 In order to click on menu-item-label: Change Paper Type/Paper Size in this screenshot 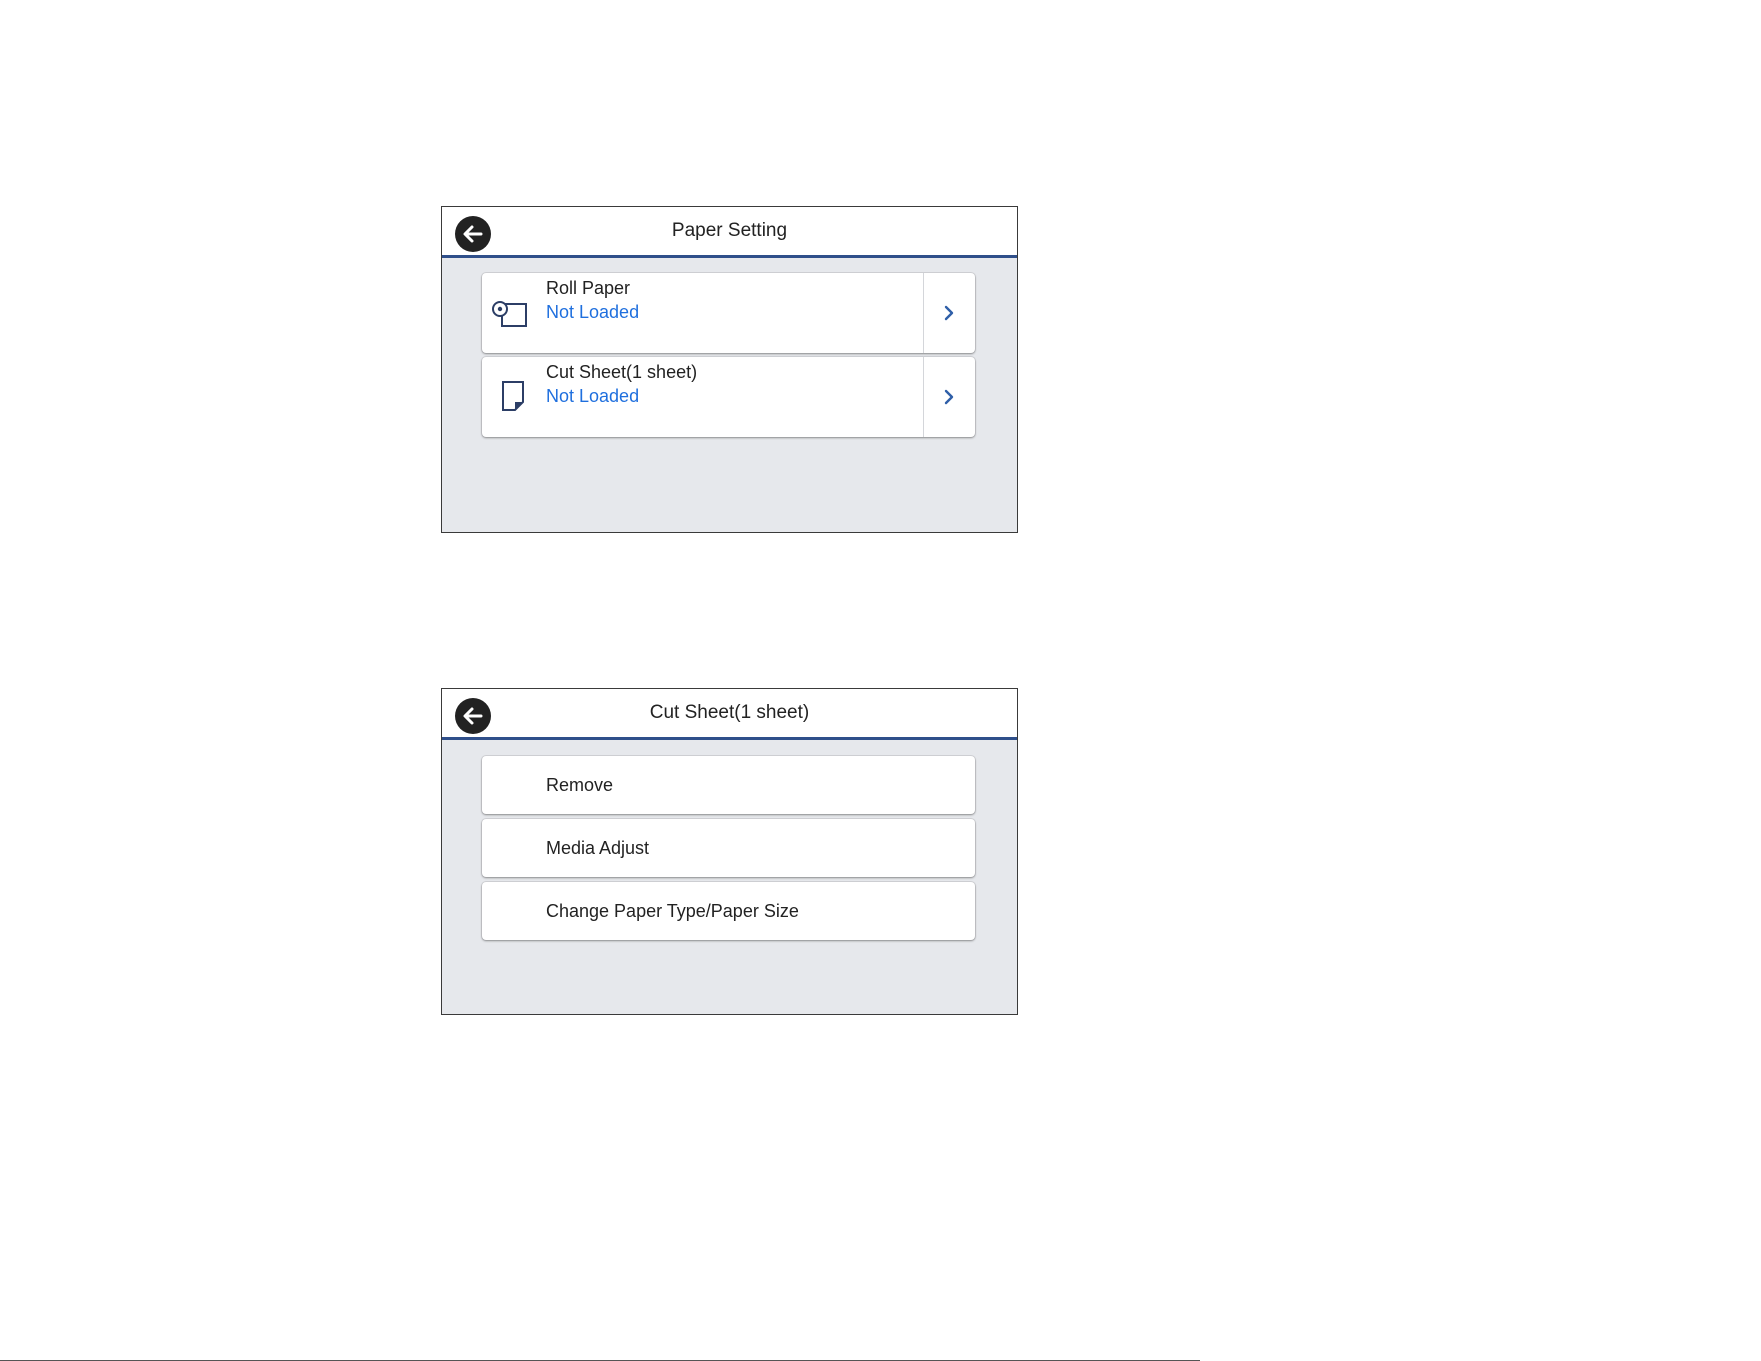, I will do `click(672, 911)`.